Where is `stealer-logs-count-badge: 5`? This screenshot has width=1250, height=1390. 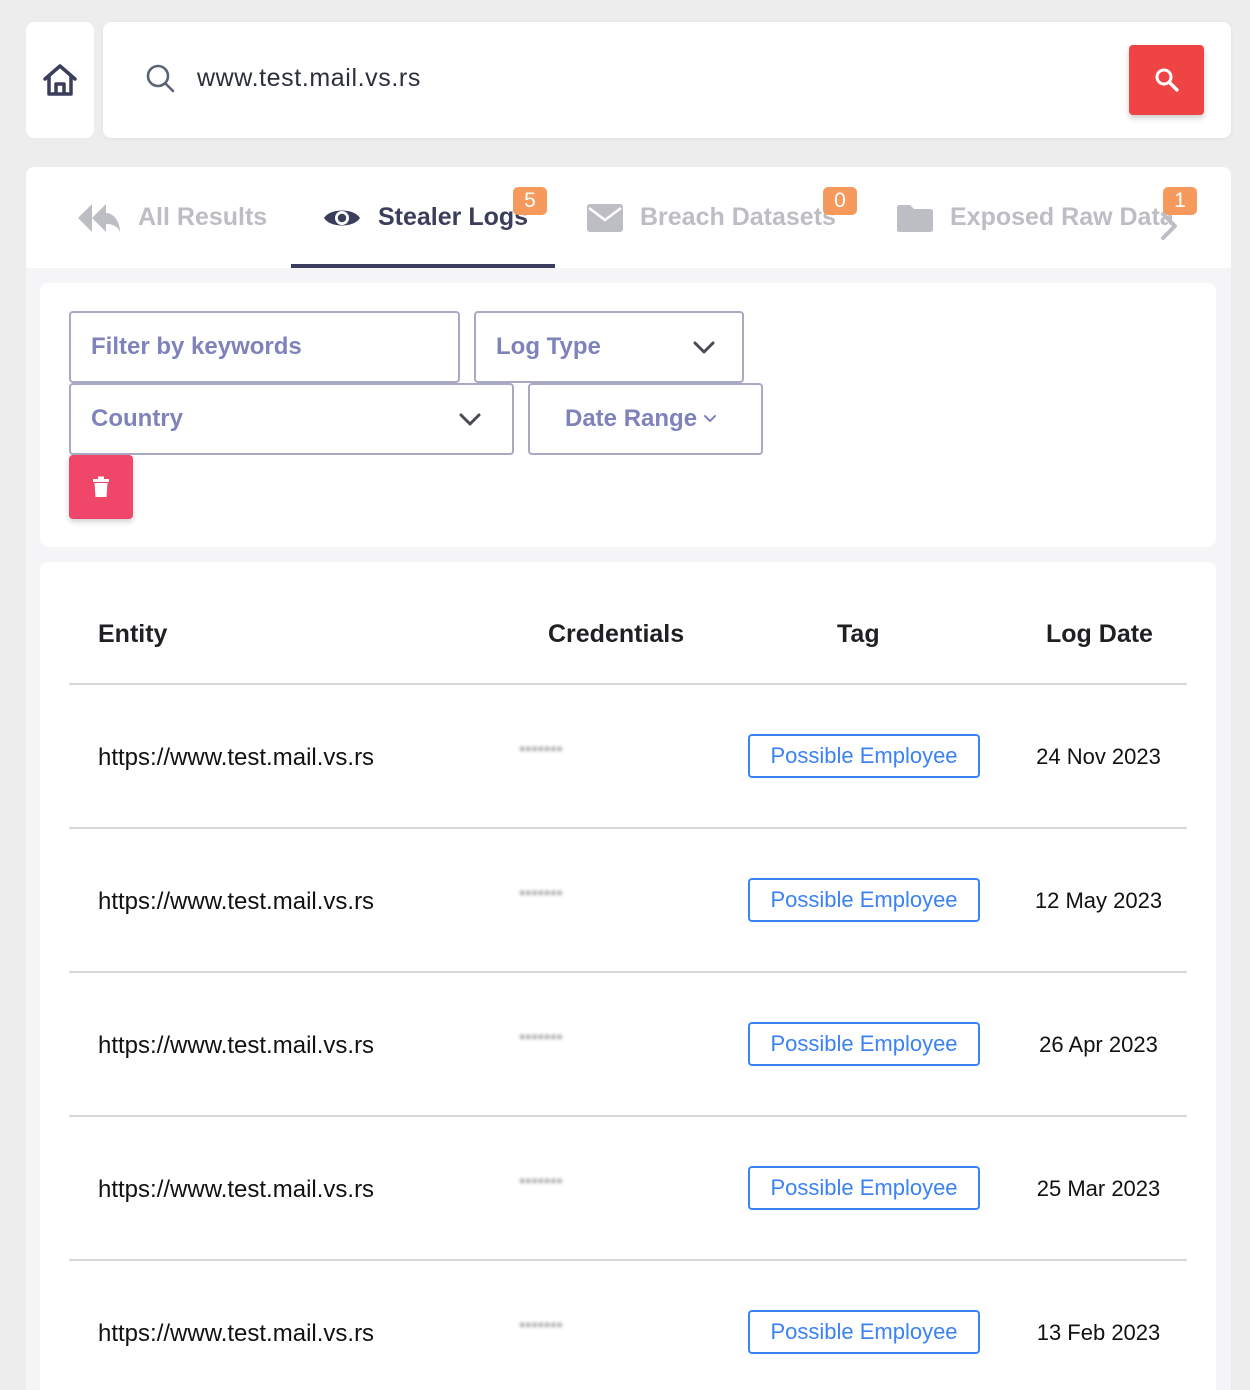
stealer-logs-count-badge: 5 is located at coordinates (530, 201).